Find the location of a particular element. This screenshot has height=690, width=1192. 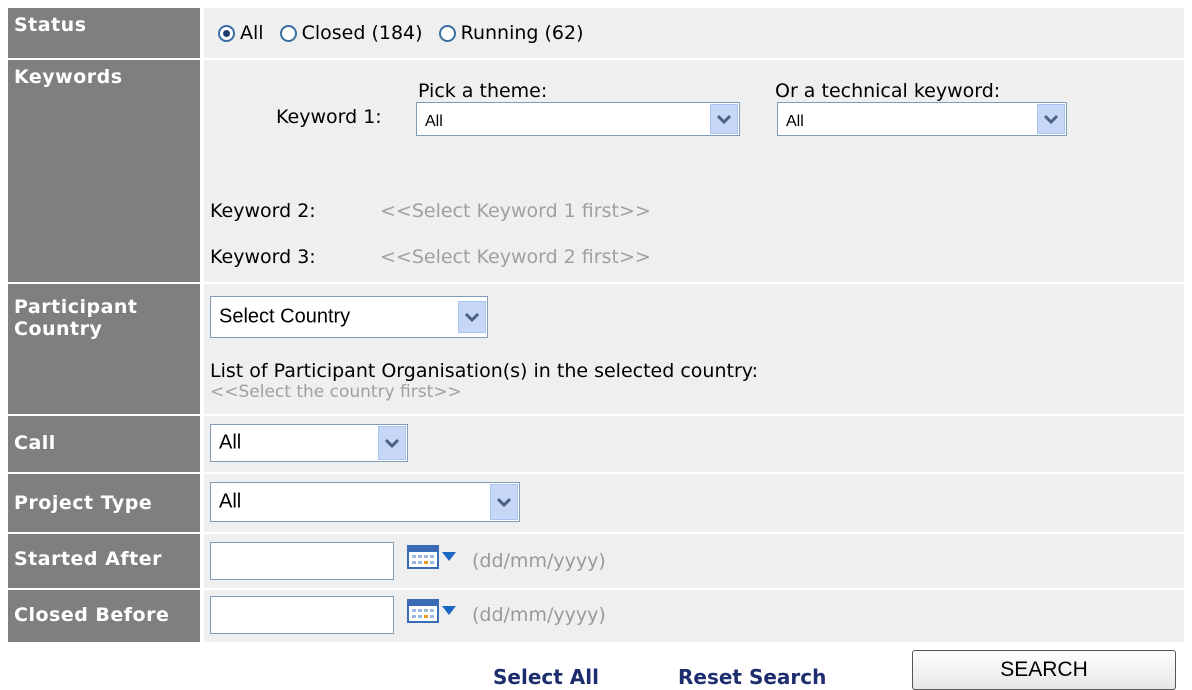

reset-search-link: Reset Search is located at coordinates (752, 677).